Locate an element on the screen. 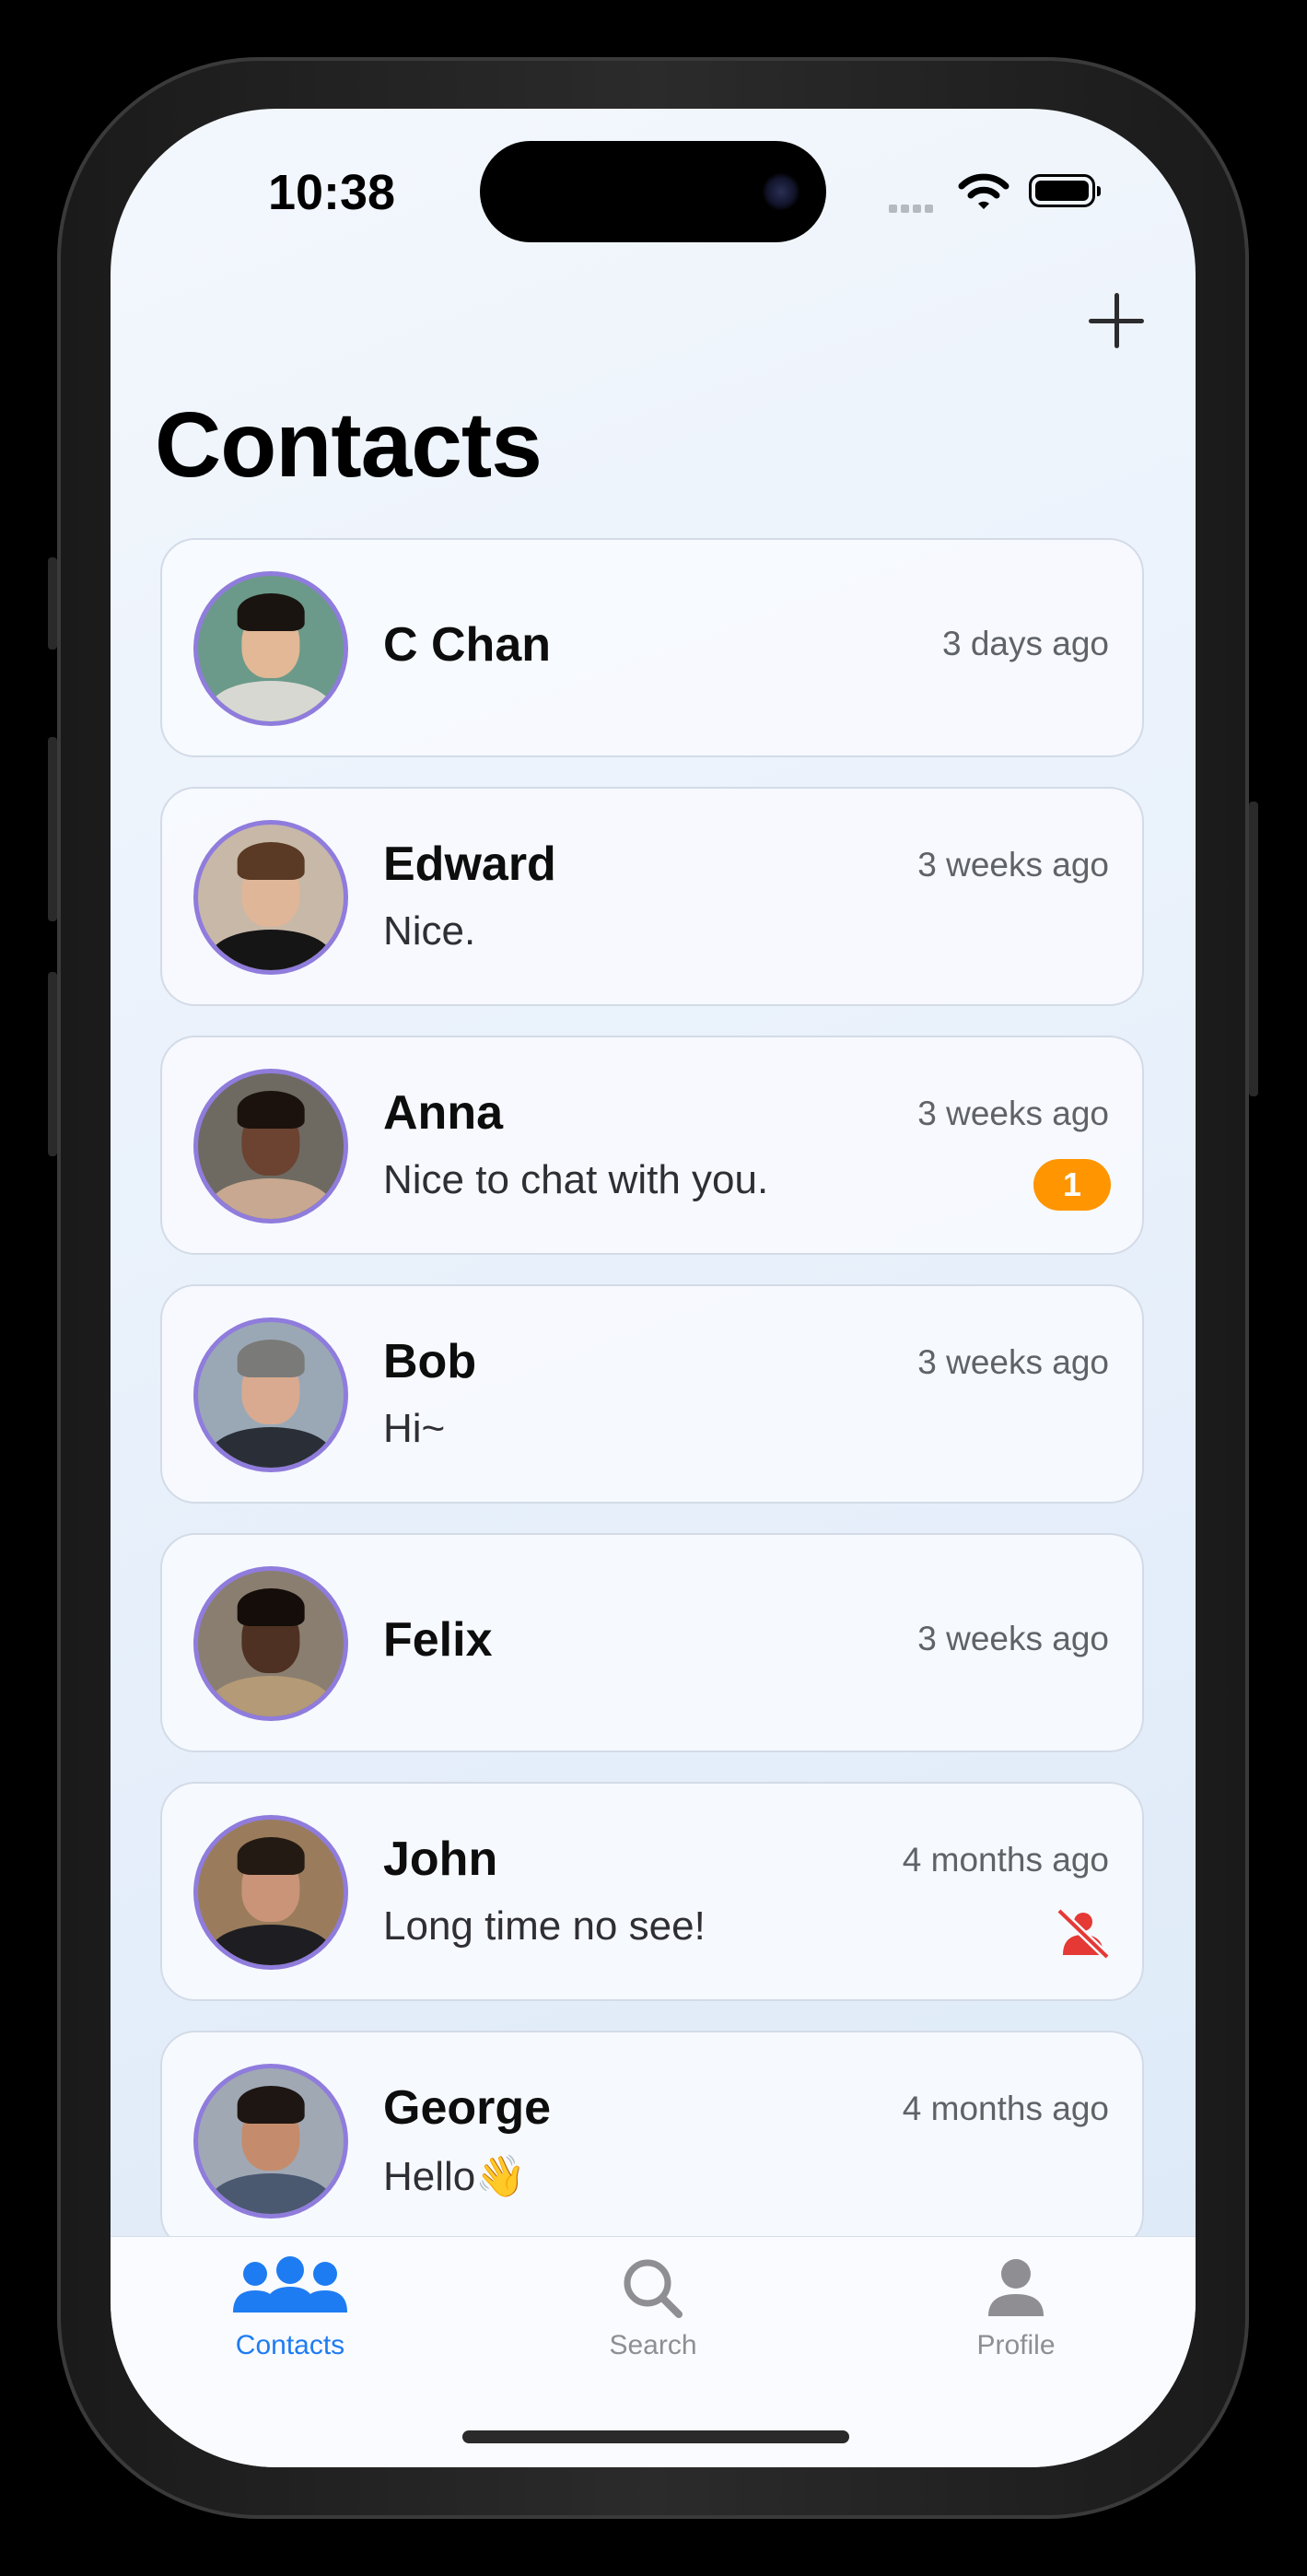 This screenshot has width=1307, height=2576. last-message: Hello👋 is located at coordinates (455, 2176).